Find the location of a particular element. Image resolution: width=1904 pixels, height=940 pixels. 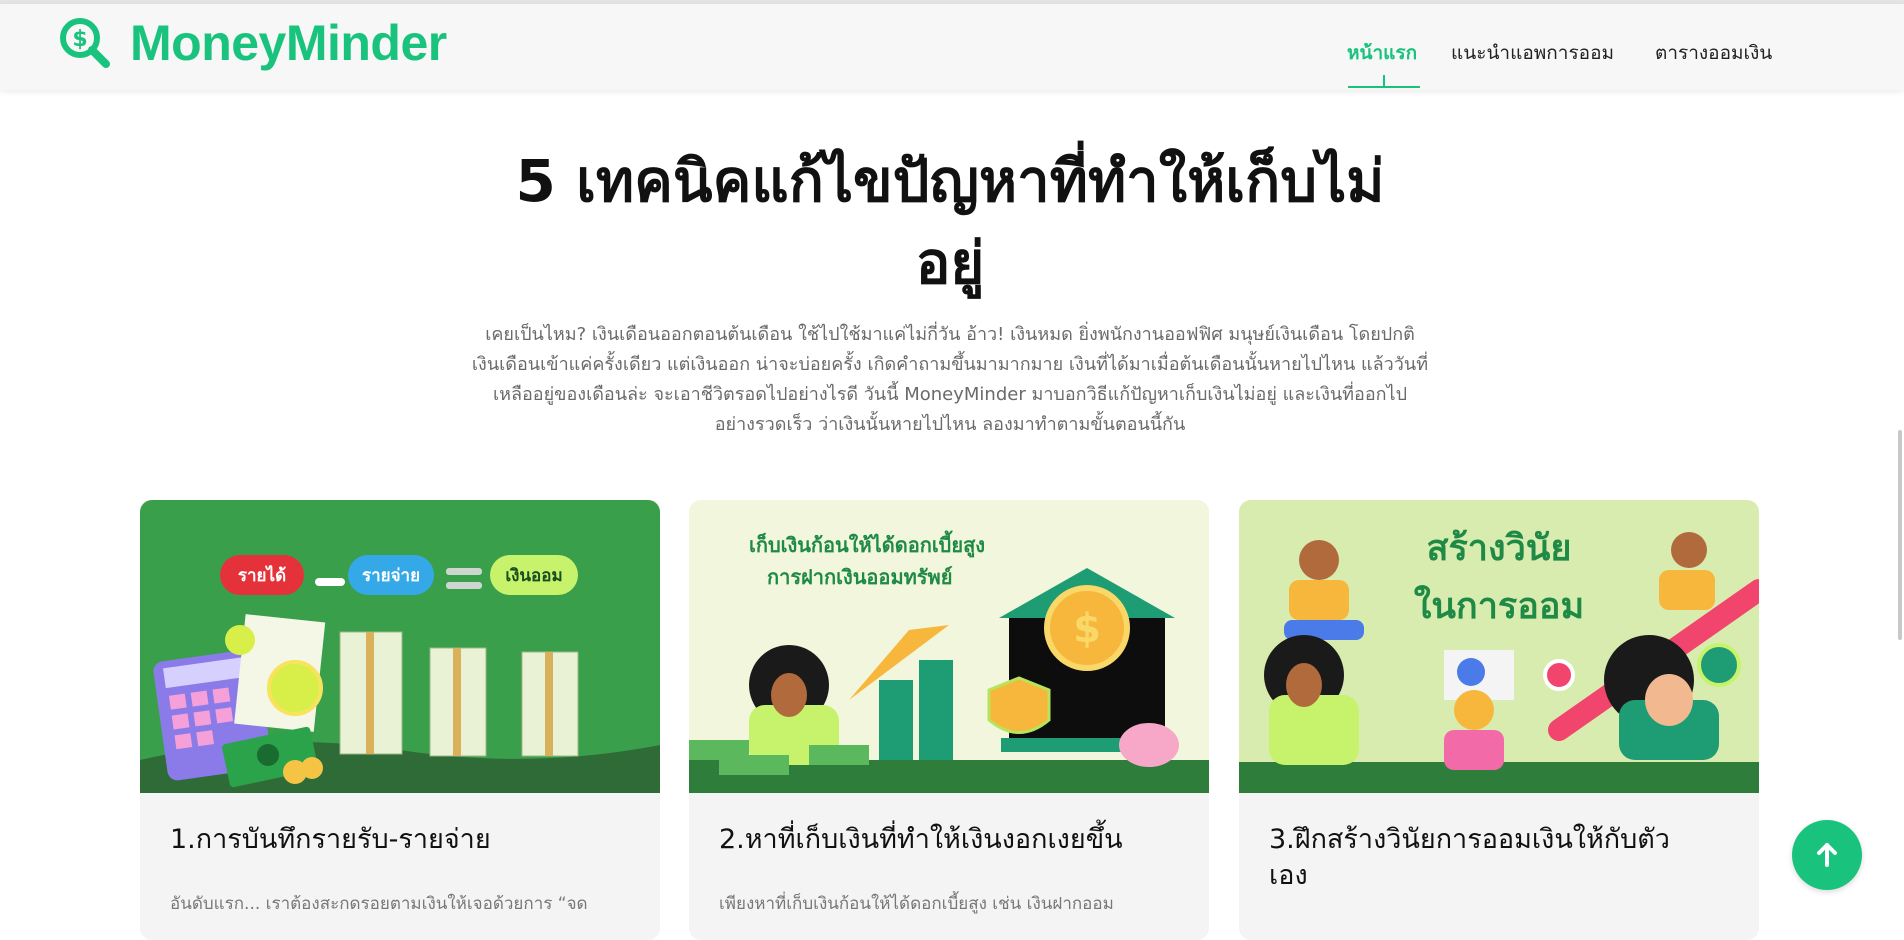

scroll-to-top-button is located at coordinates (1827, 855).